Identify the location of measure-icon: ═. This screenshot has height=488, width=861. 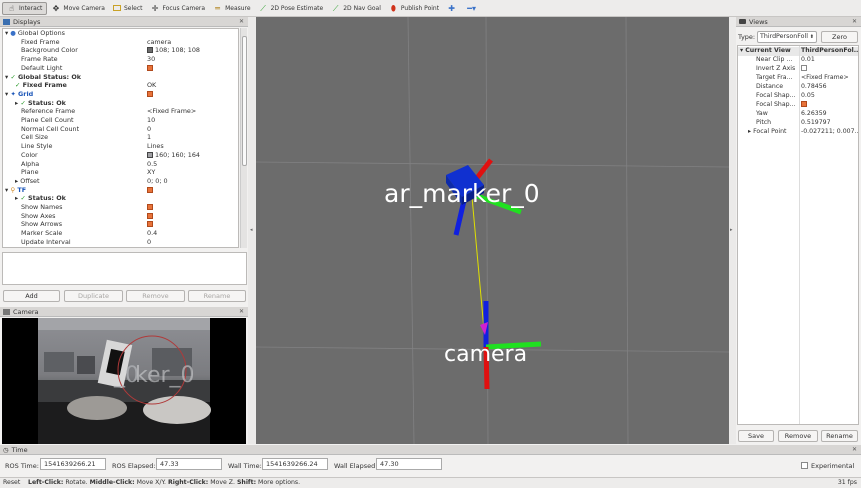
(217, 8).